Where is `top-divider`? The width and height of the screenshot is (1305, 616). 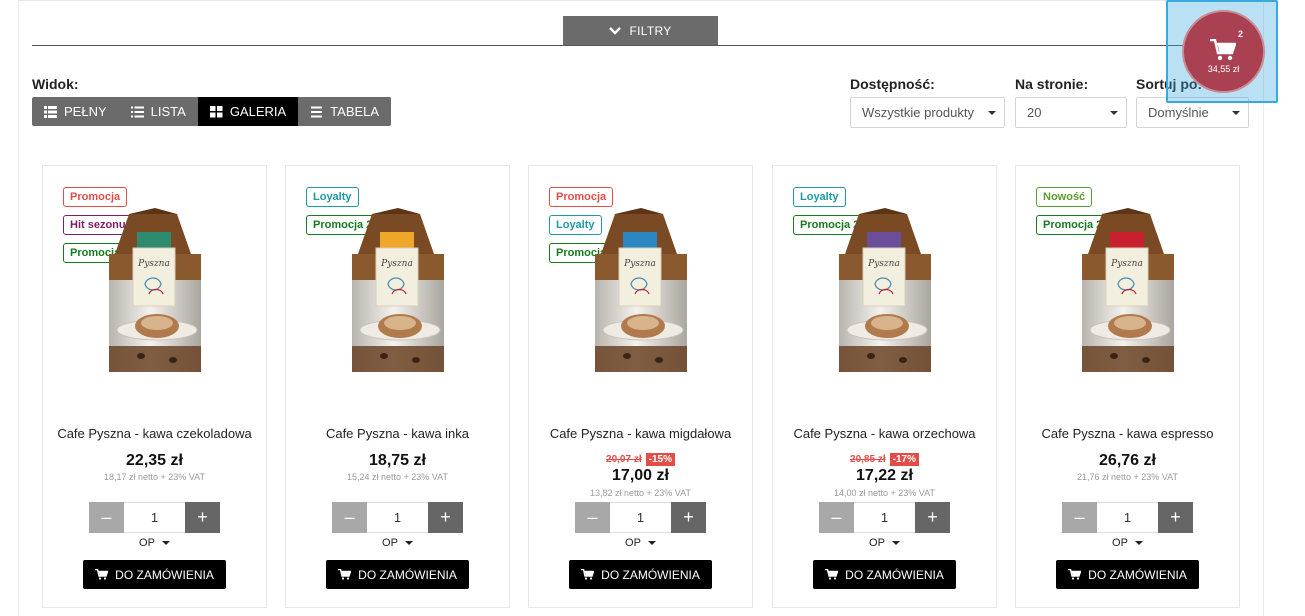 top-divider is located at coordinates (641, 0).